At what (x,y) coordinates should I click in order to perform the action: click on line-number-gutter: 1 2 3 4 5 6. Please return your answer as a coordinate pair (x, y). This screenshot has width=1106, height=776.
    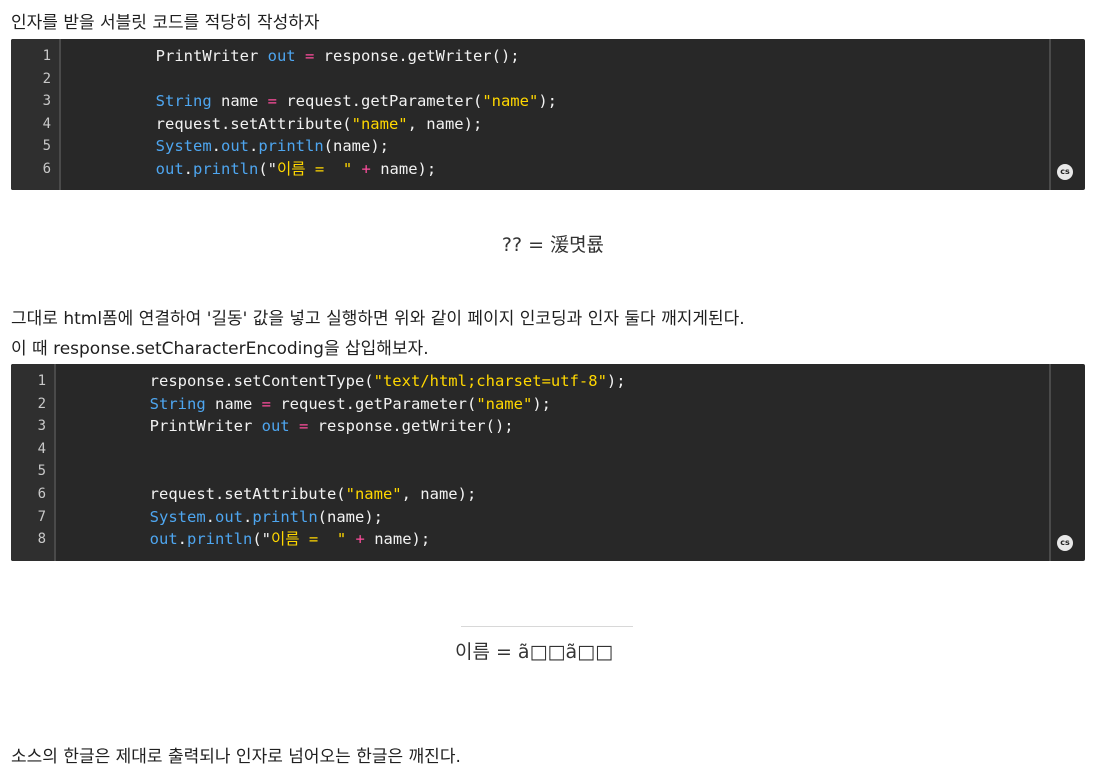
    Looking at the image, I should click on (36, 114).